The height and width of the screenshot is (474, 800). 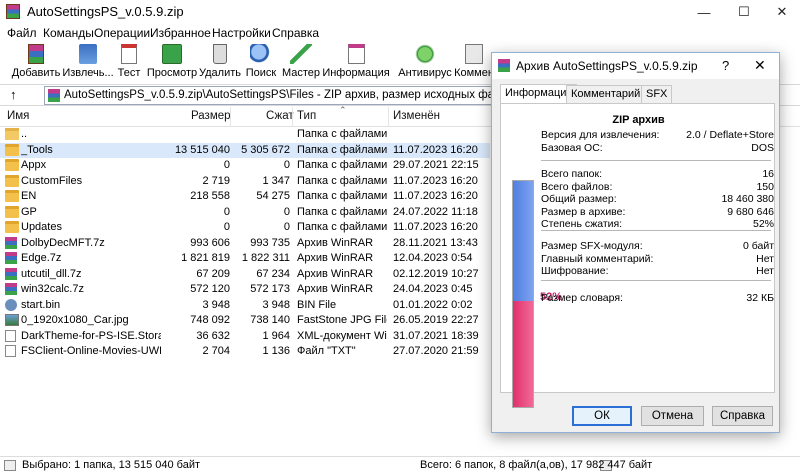 I want to click on file-packed-size: 0, so click(x=286, y=165).